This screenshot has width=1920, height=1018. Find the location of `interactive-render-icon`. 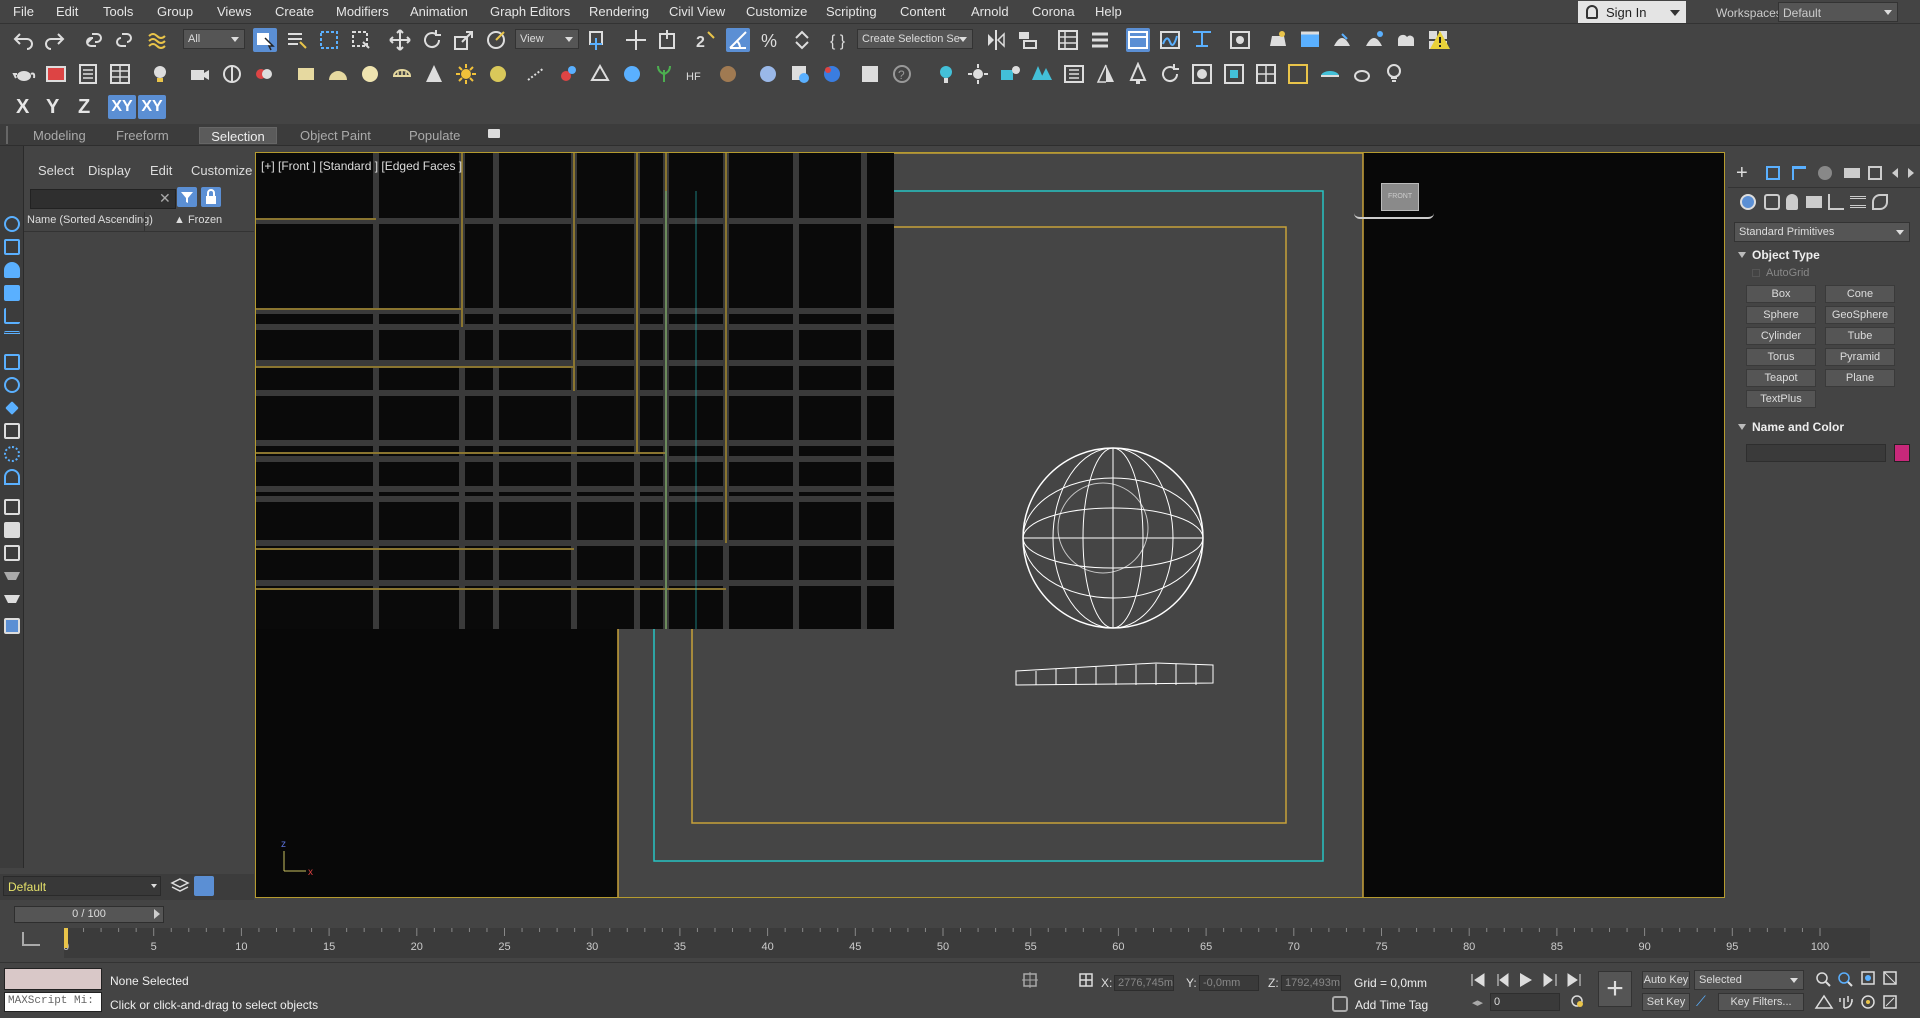

interactive-render-icon is located at coordinates (1234, 74).